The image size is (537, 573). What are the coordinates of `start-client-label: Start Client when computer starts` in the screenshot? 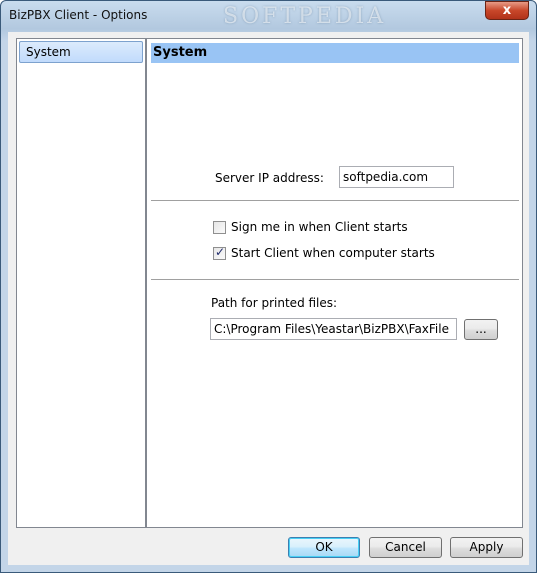 It's located at (333, 253).